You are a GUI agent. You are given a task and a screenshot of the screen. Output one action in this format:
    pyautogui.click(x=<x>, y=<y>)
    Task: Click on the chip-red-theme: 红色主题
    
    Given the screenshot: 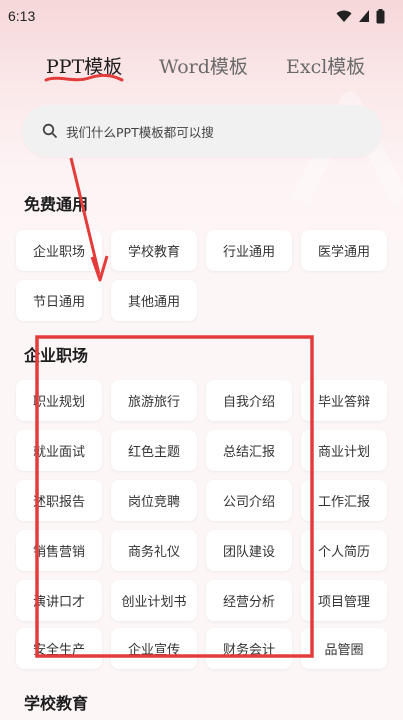 What is the action you would take?
    pyautogui.click(x=154, y=450)
    